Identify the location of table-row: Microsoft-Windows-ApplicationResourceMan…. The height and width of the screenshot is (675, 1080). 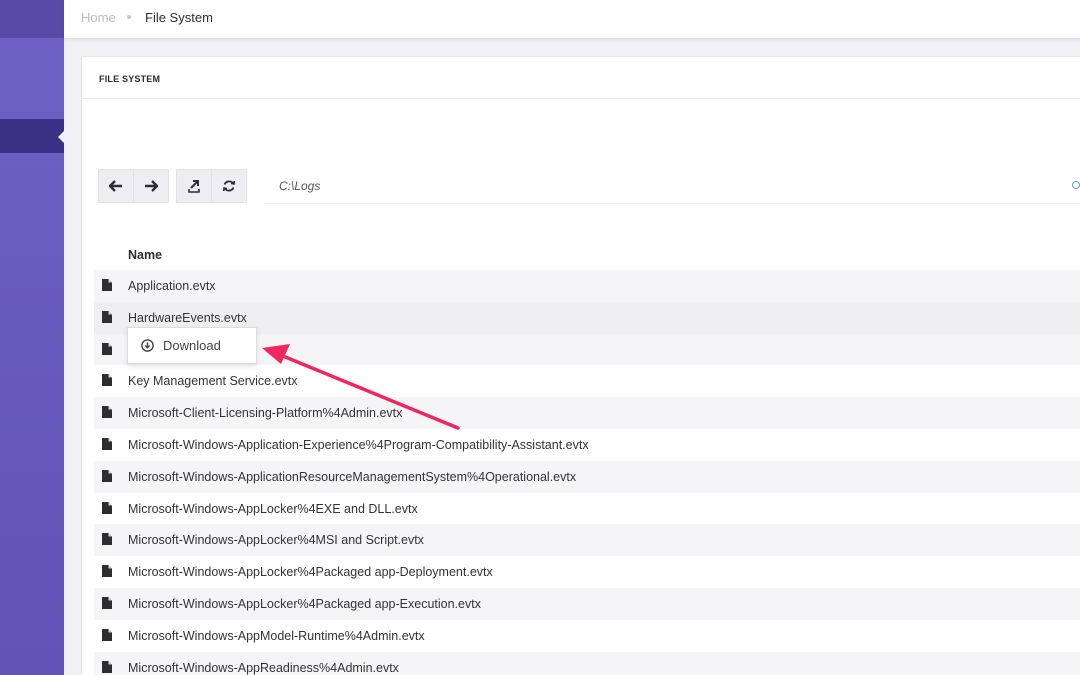
(587, 476).